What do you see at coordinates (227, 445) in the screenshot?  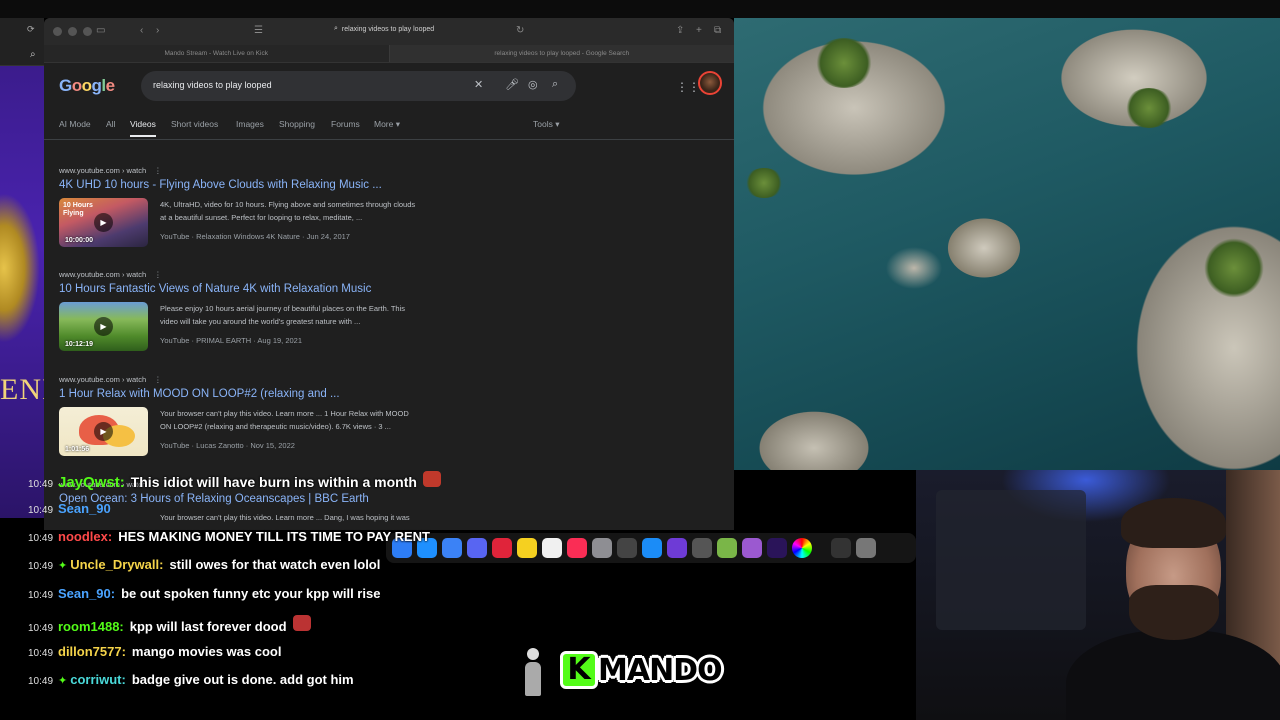 I see `result-meta: YouTube · Lucas Zanotto · Nov 15, 2022` at bounding box center [227, 445].